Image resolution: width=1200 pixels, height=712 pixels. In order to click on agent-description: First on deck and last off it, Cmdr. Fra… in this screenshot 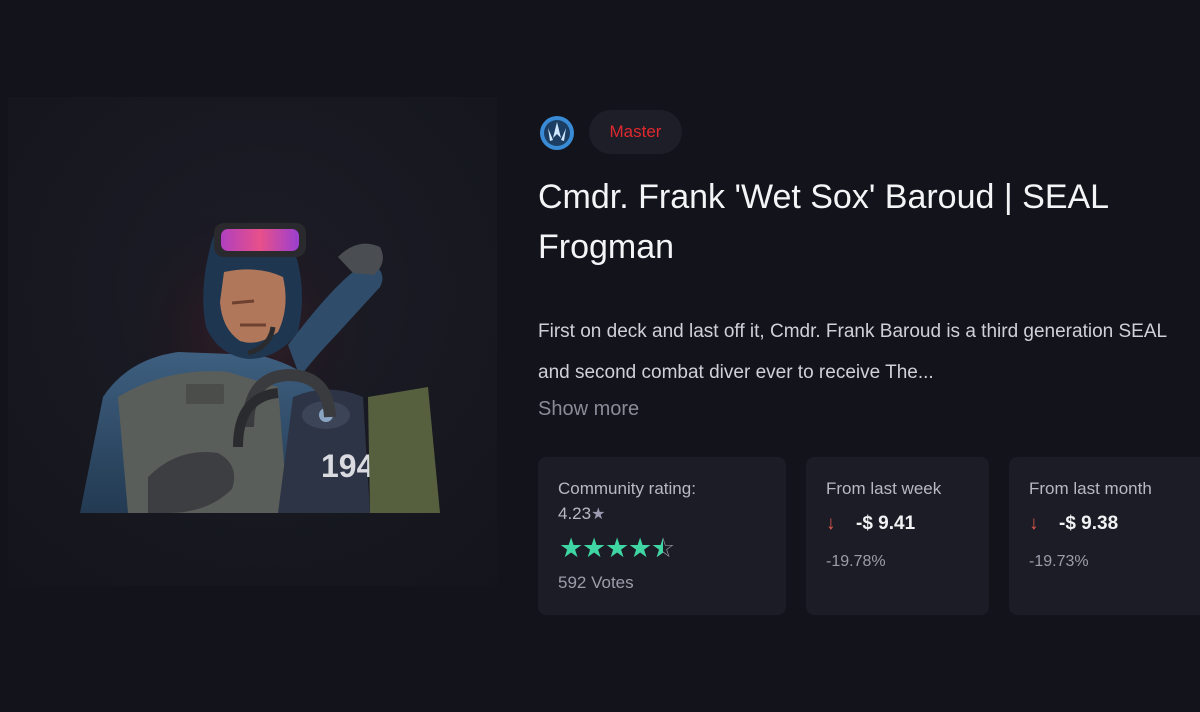, I will do `click(852, 352)`.